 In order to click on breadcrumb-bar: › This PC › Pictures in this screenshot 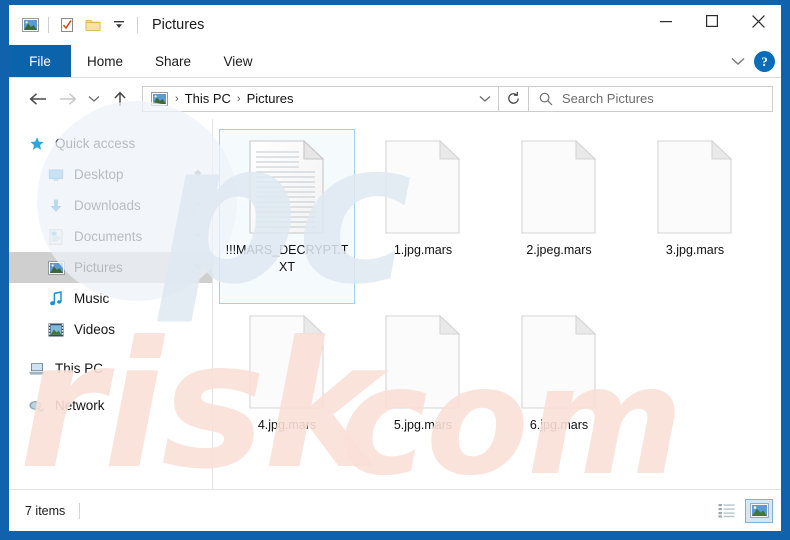, I will do `click(320, 98)`.